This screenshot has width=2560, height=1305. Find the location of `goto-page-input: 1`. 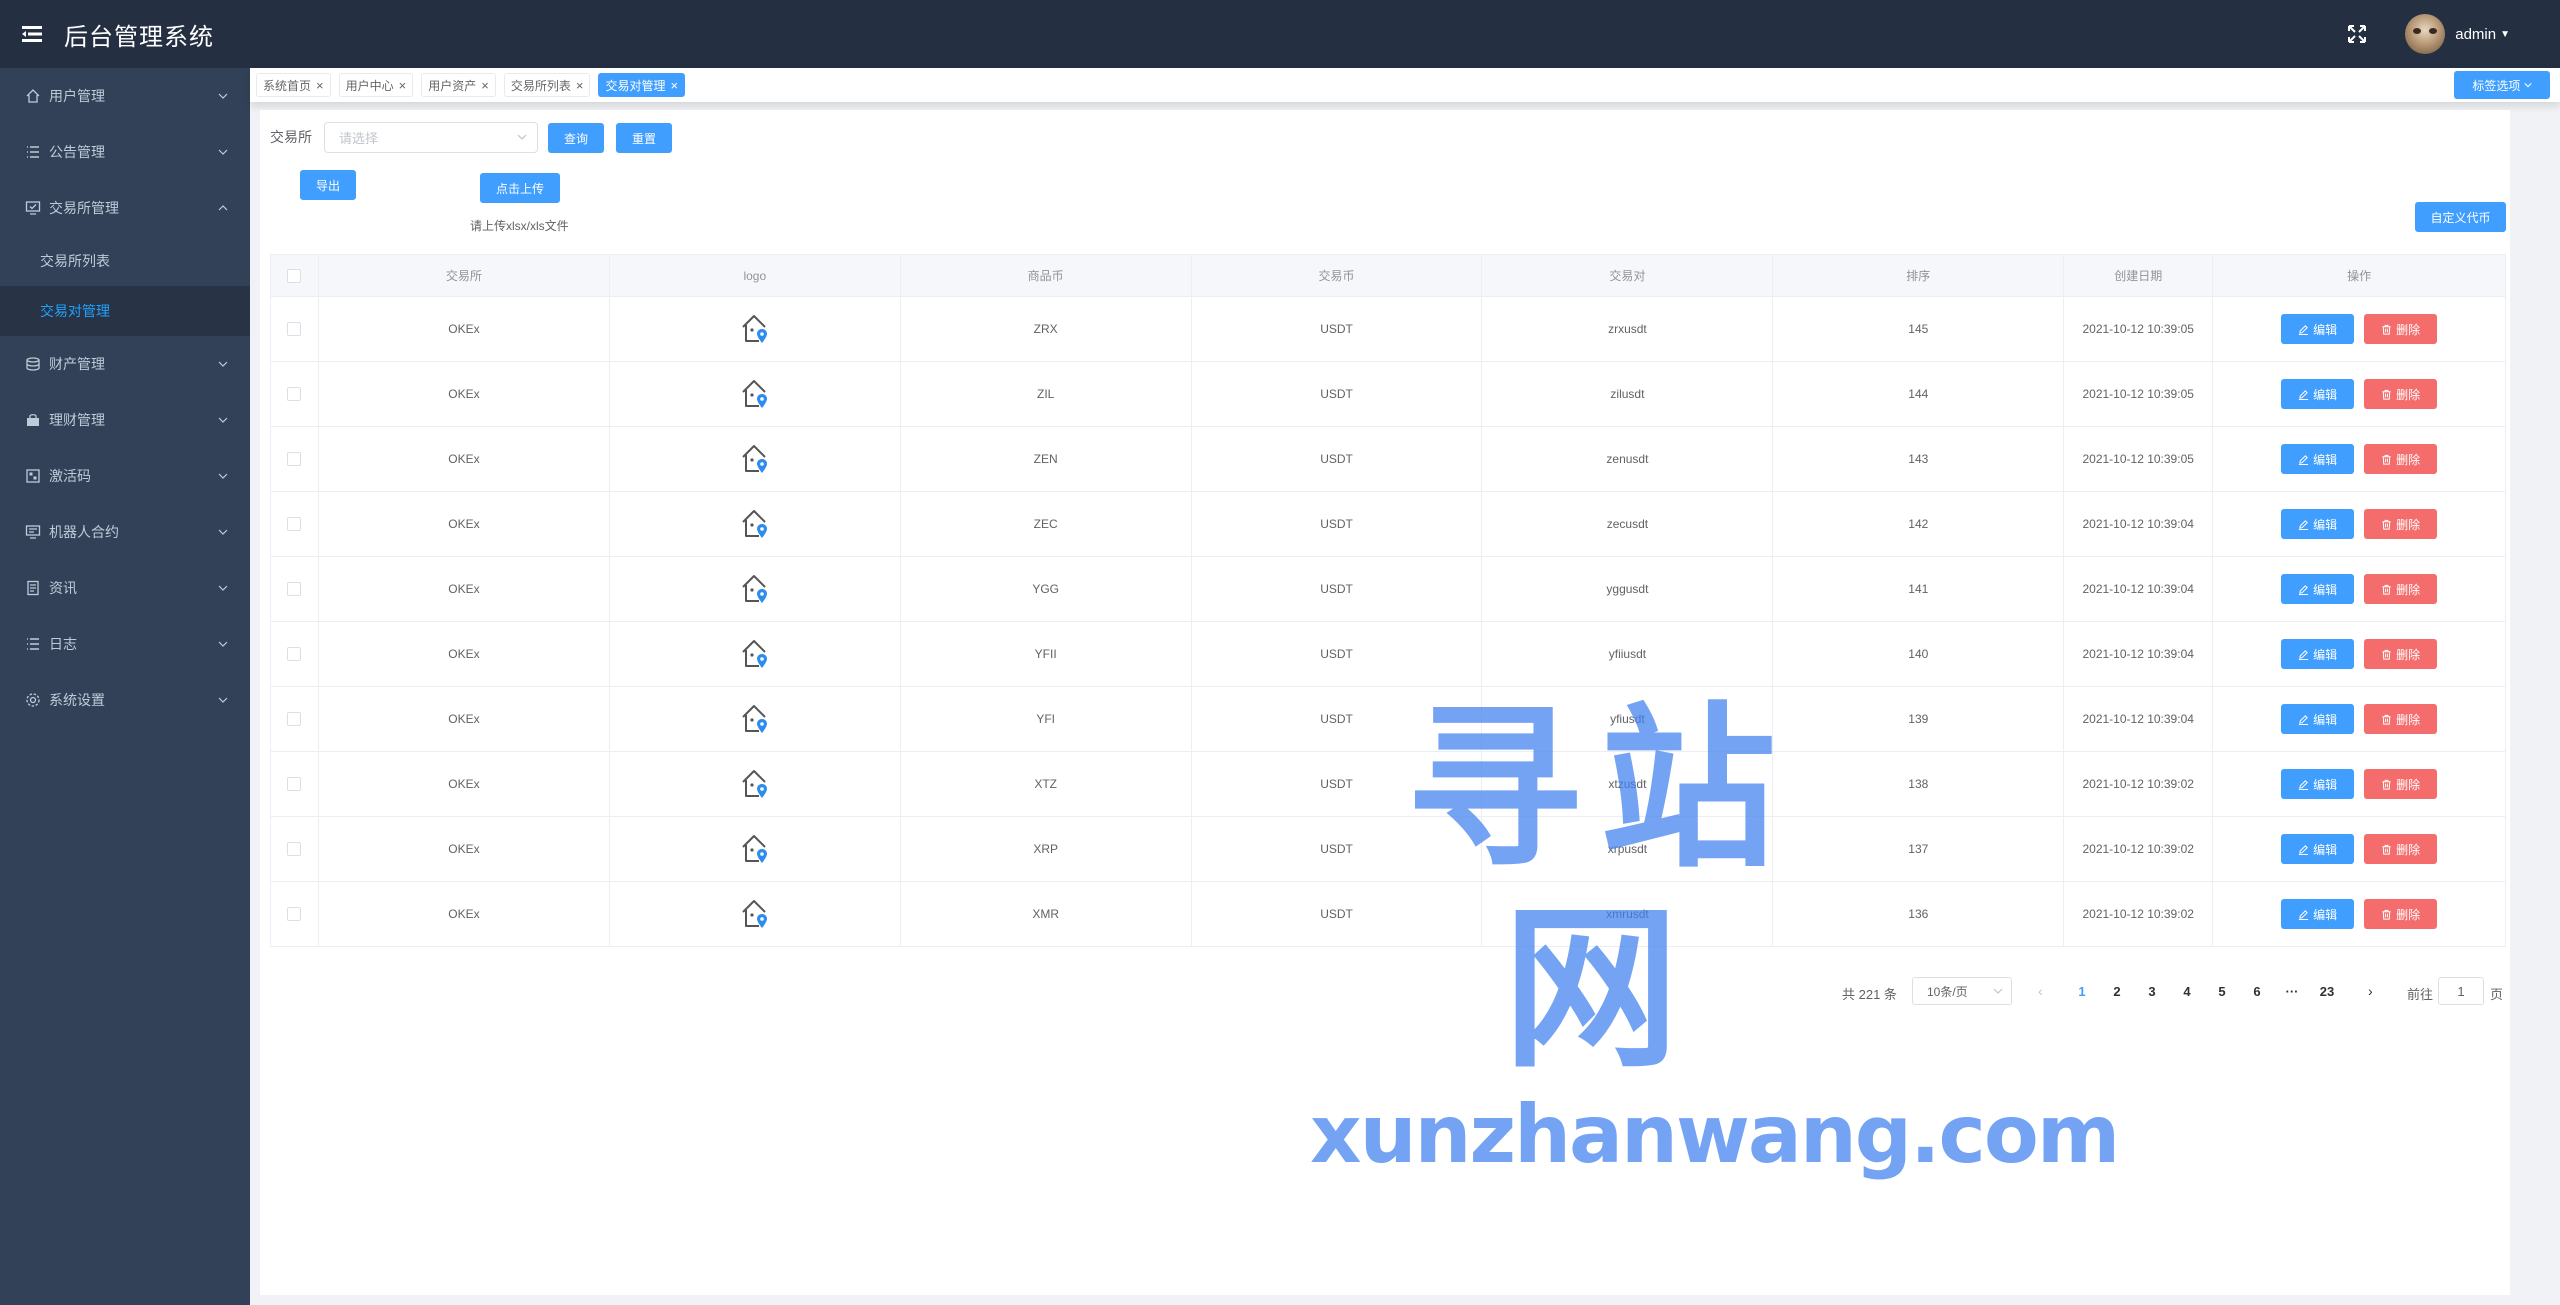

goto-page-input: 1 is located at coordinates (2461, 991).